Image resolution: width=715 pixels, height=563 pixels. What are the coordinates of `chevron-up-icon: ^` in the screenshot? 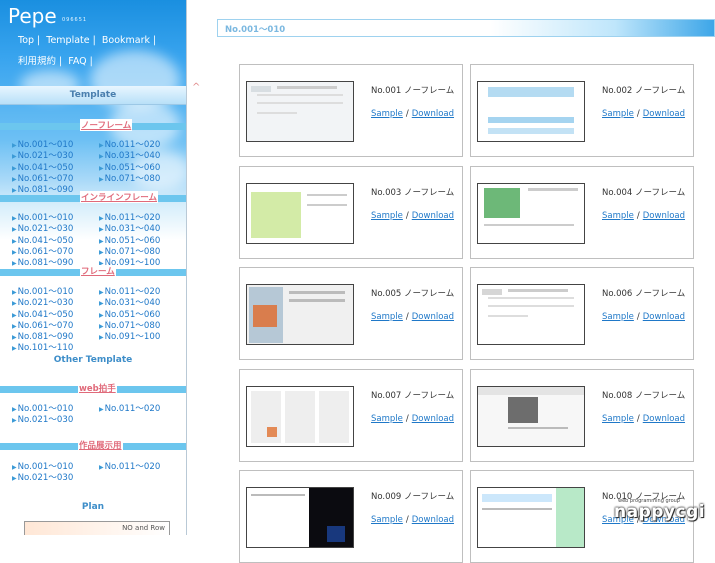 It's located at (196, 87).